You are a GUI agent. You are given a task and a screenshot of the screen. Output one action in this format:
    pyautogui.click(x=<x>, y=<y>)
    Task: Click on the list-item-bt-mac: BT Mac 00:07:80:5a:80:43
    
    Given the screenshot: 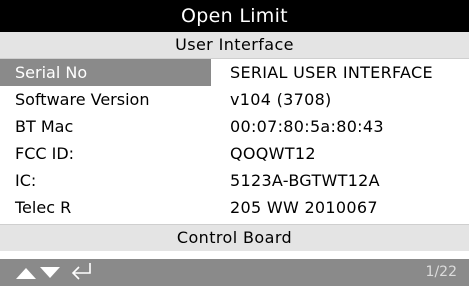 What is the action you would take?
    pyautogui.click(x=234, y=126)
    